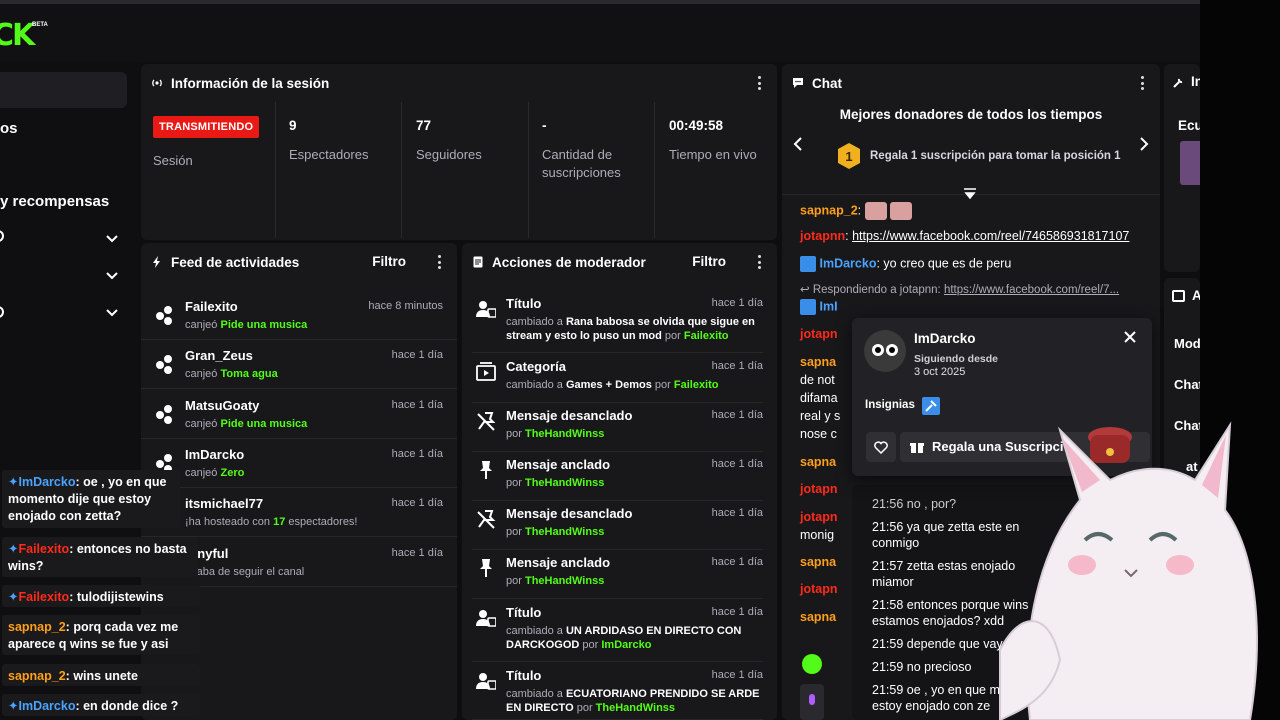 The image size is (1280, 720). What do you see at coordinates (173, 160) in the screenshot?
I see `session-label: Sesión` at bounding box center [173, 160].